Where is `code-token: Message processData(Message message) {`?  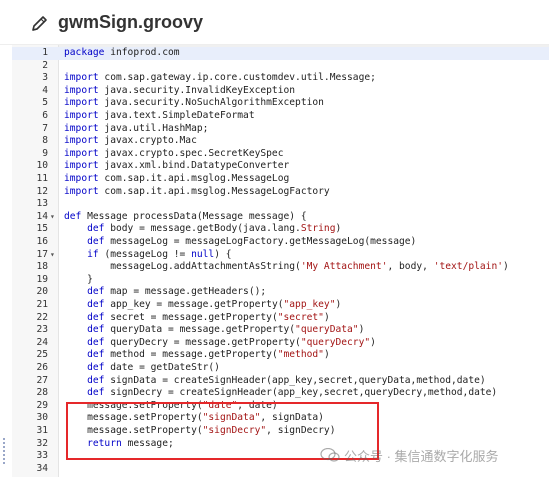
code-token: Message processData(Message message) { is located at coordinates (194, 216).